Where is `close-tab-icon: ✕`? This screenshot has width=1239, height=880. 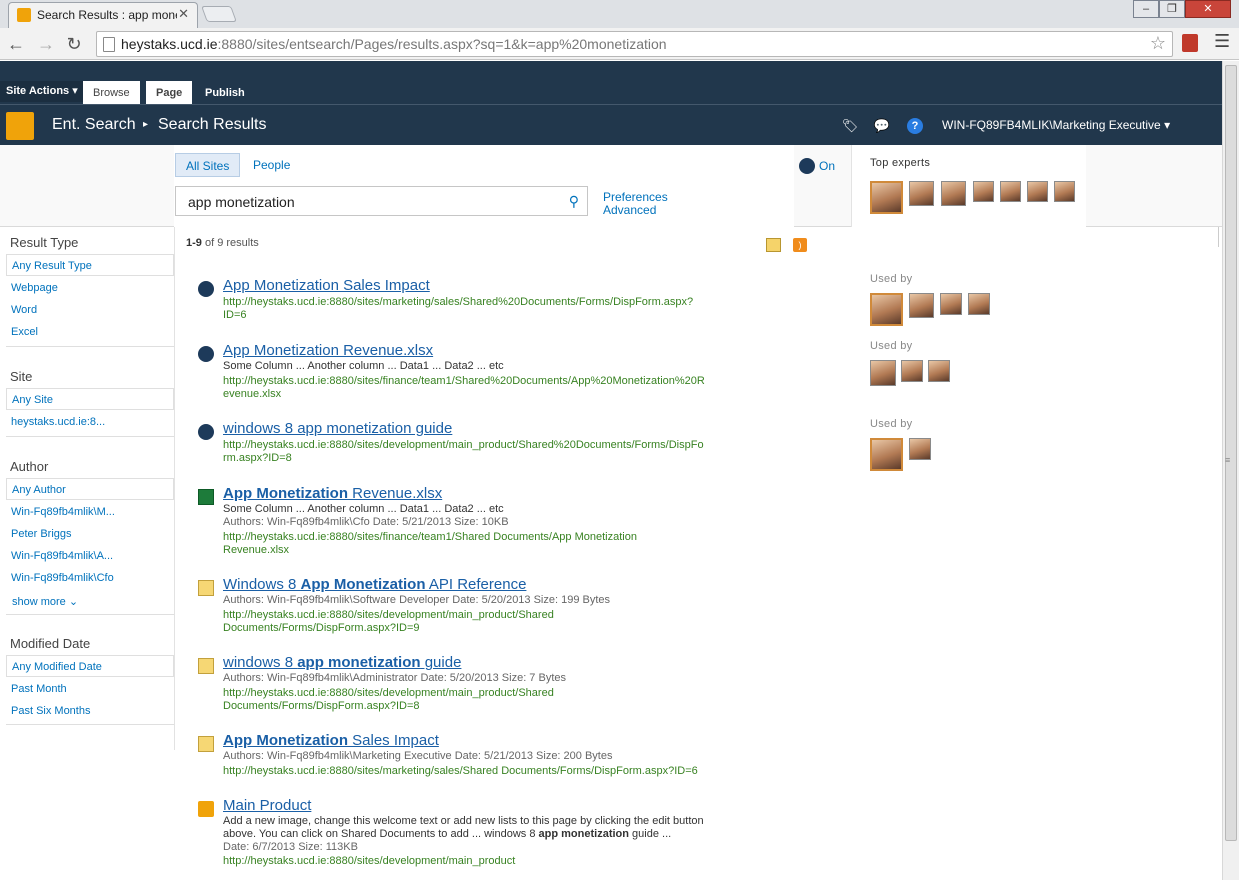
close-tab-icon: ✕ is located at coordinates (183, 14).